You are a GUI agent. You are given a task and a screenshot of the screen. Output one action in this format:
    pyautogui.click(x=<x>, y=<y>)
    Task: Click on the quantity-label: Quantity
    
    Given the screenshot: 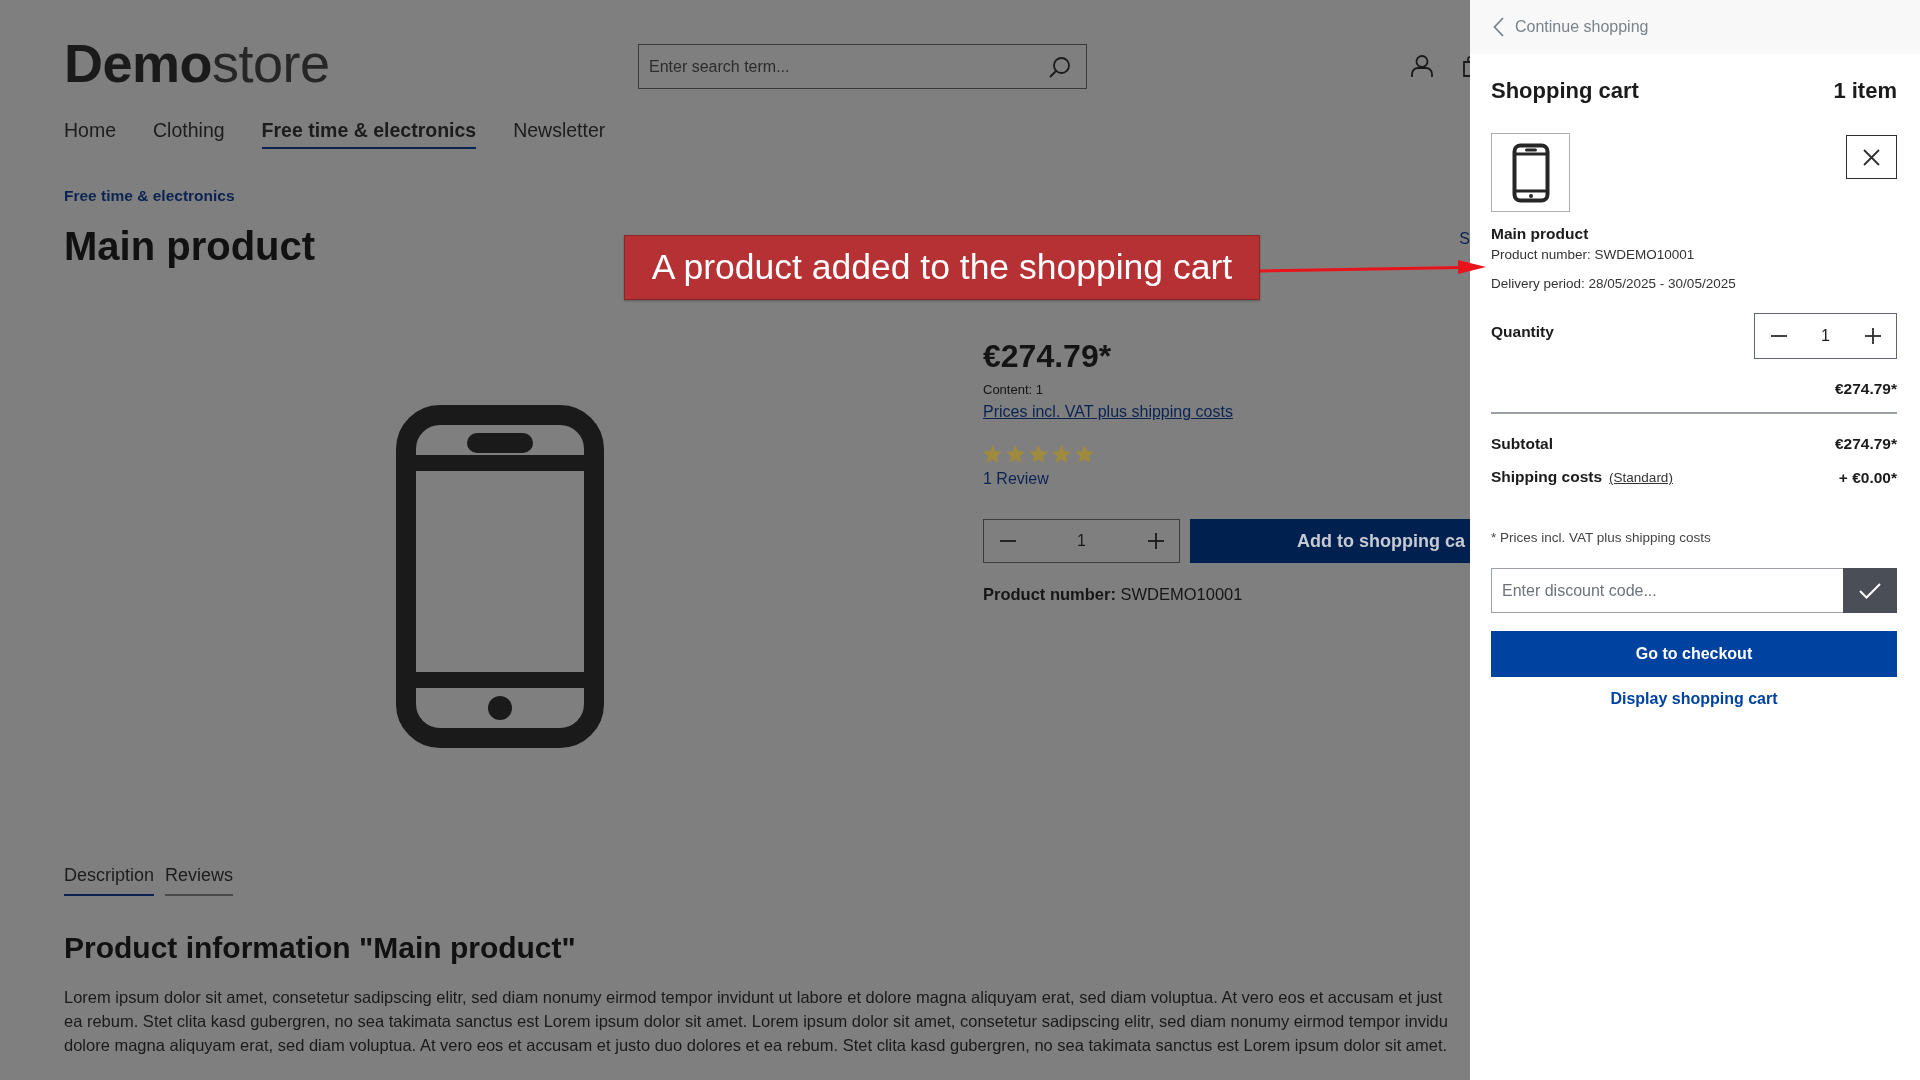 What is the action you would take?
    pyautogui.click(x=1522, y=332)
    